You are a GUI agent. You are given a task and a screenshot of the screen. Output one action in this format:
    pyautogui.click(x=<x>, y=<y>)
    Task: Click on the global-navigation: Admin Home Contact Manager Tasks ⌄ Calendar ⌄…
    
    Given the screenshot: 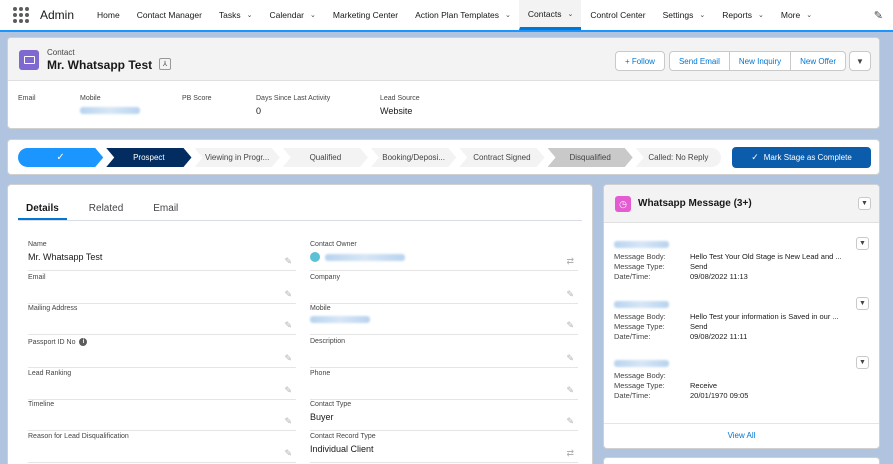 What is the action you would take?
    pyautogui.click(x=446, y=16)
    